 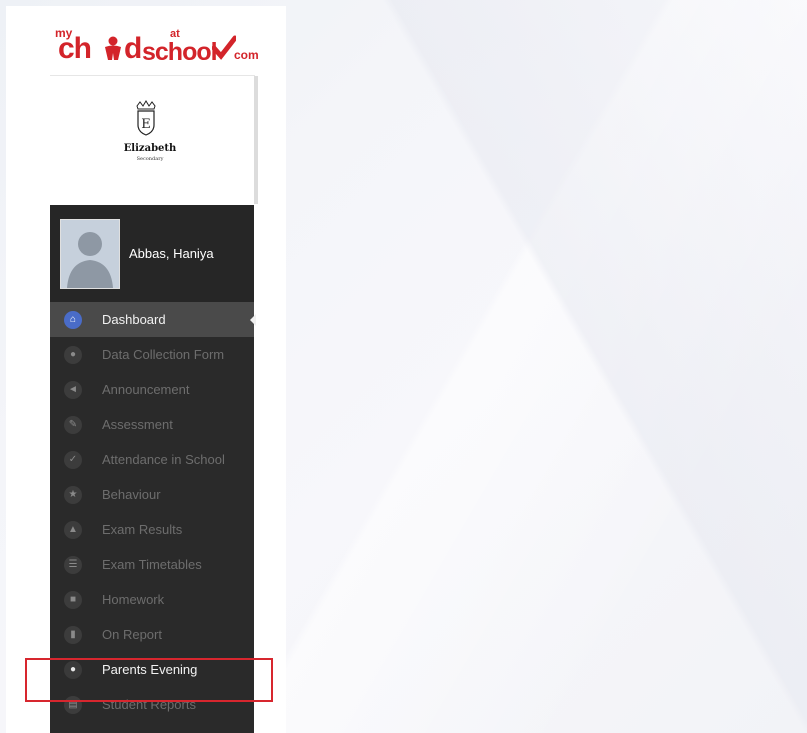 I want to click on user-name: Abbas, Haniya, so click(x=171, y=253).